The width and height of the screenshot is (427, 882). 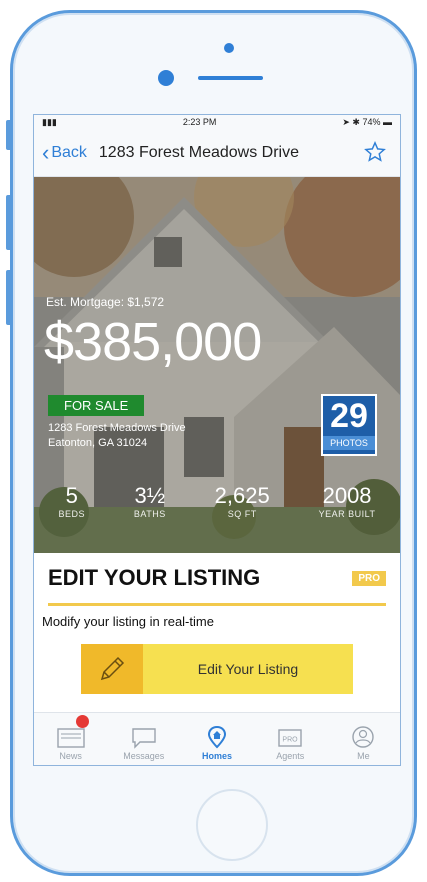 I want to click on status-badge: FOR SALE, so click(x=96, y=405).